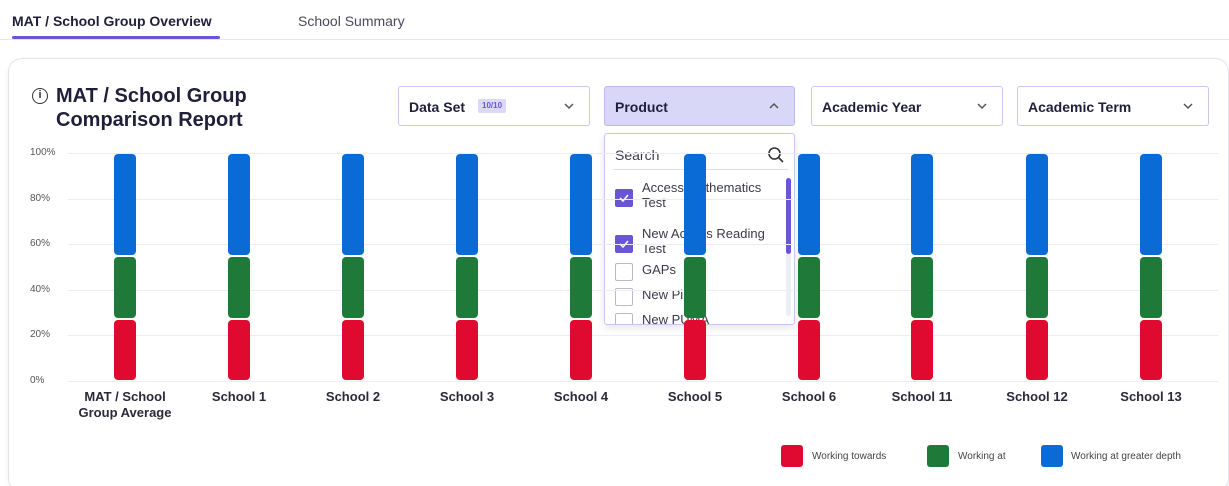 Image resolution: width=1229 pixels, height=486 pixels. What do you see at coordinates (40, 96) in the screenshot?
I see `info-circle-icon: i` at bounding box center [40, 96].